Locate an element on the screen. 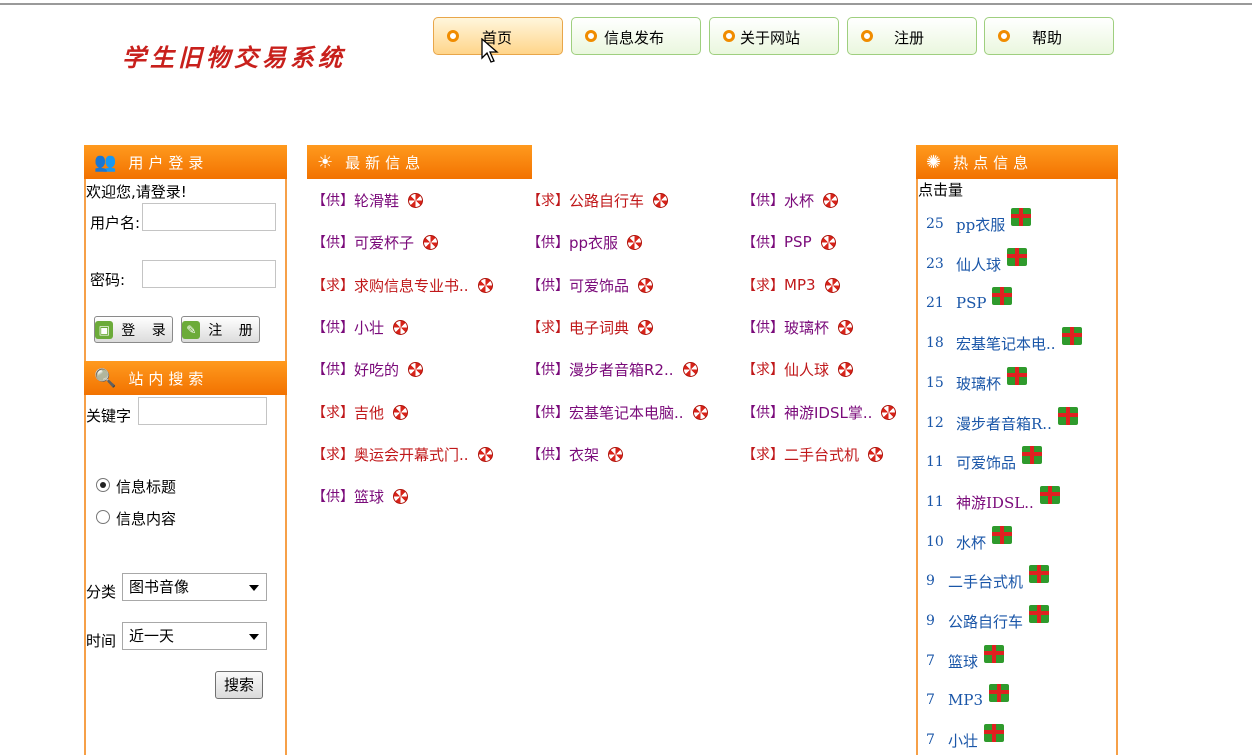 Image resolution: width=1252 pixels, height=755 pixels. item-title: 二手台式机 is located at coordinates (822, 454).